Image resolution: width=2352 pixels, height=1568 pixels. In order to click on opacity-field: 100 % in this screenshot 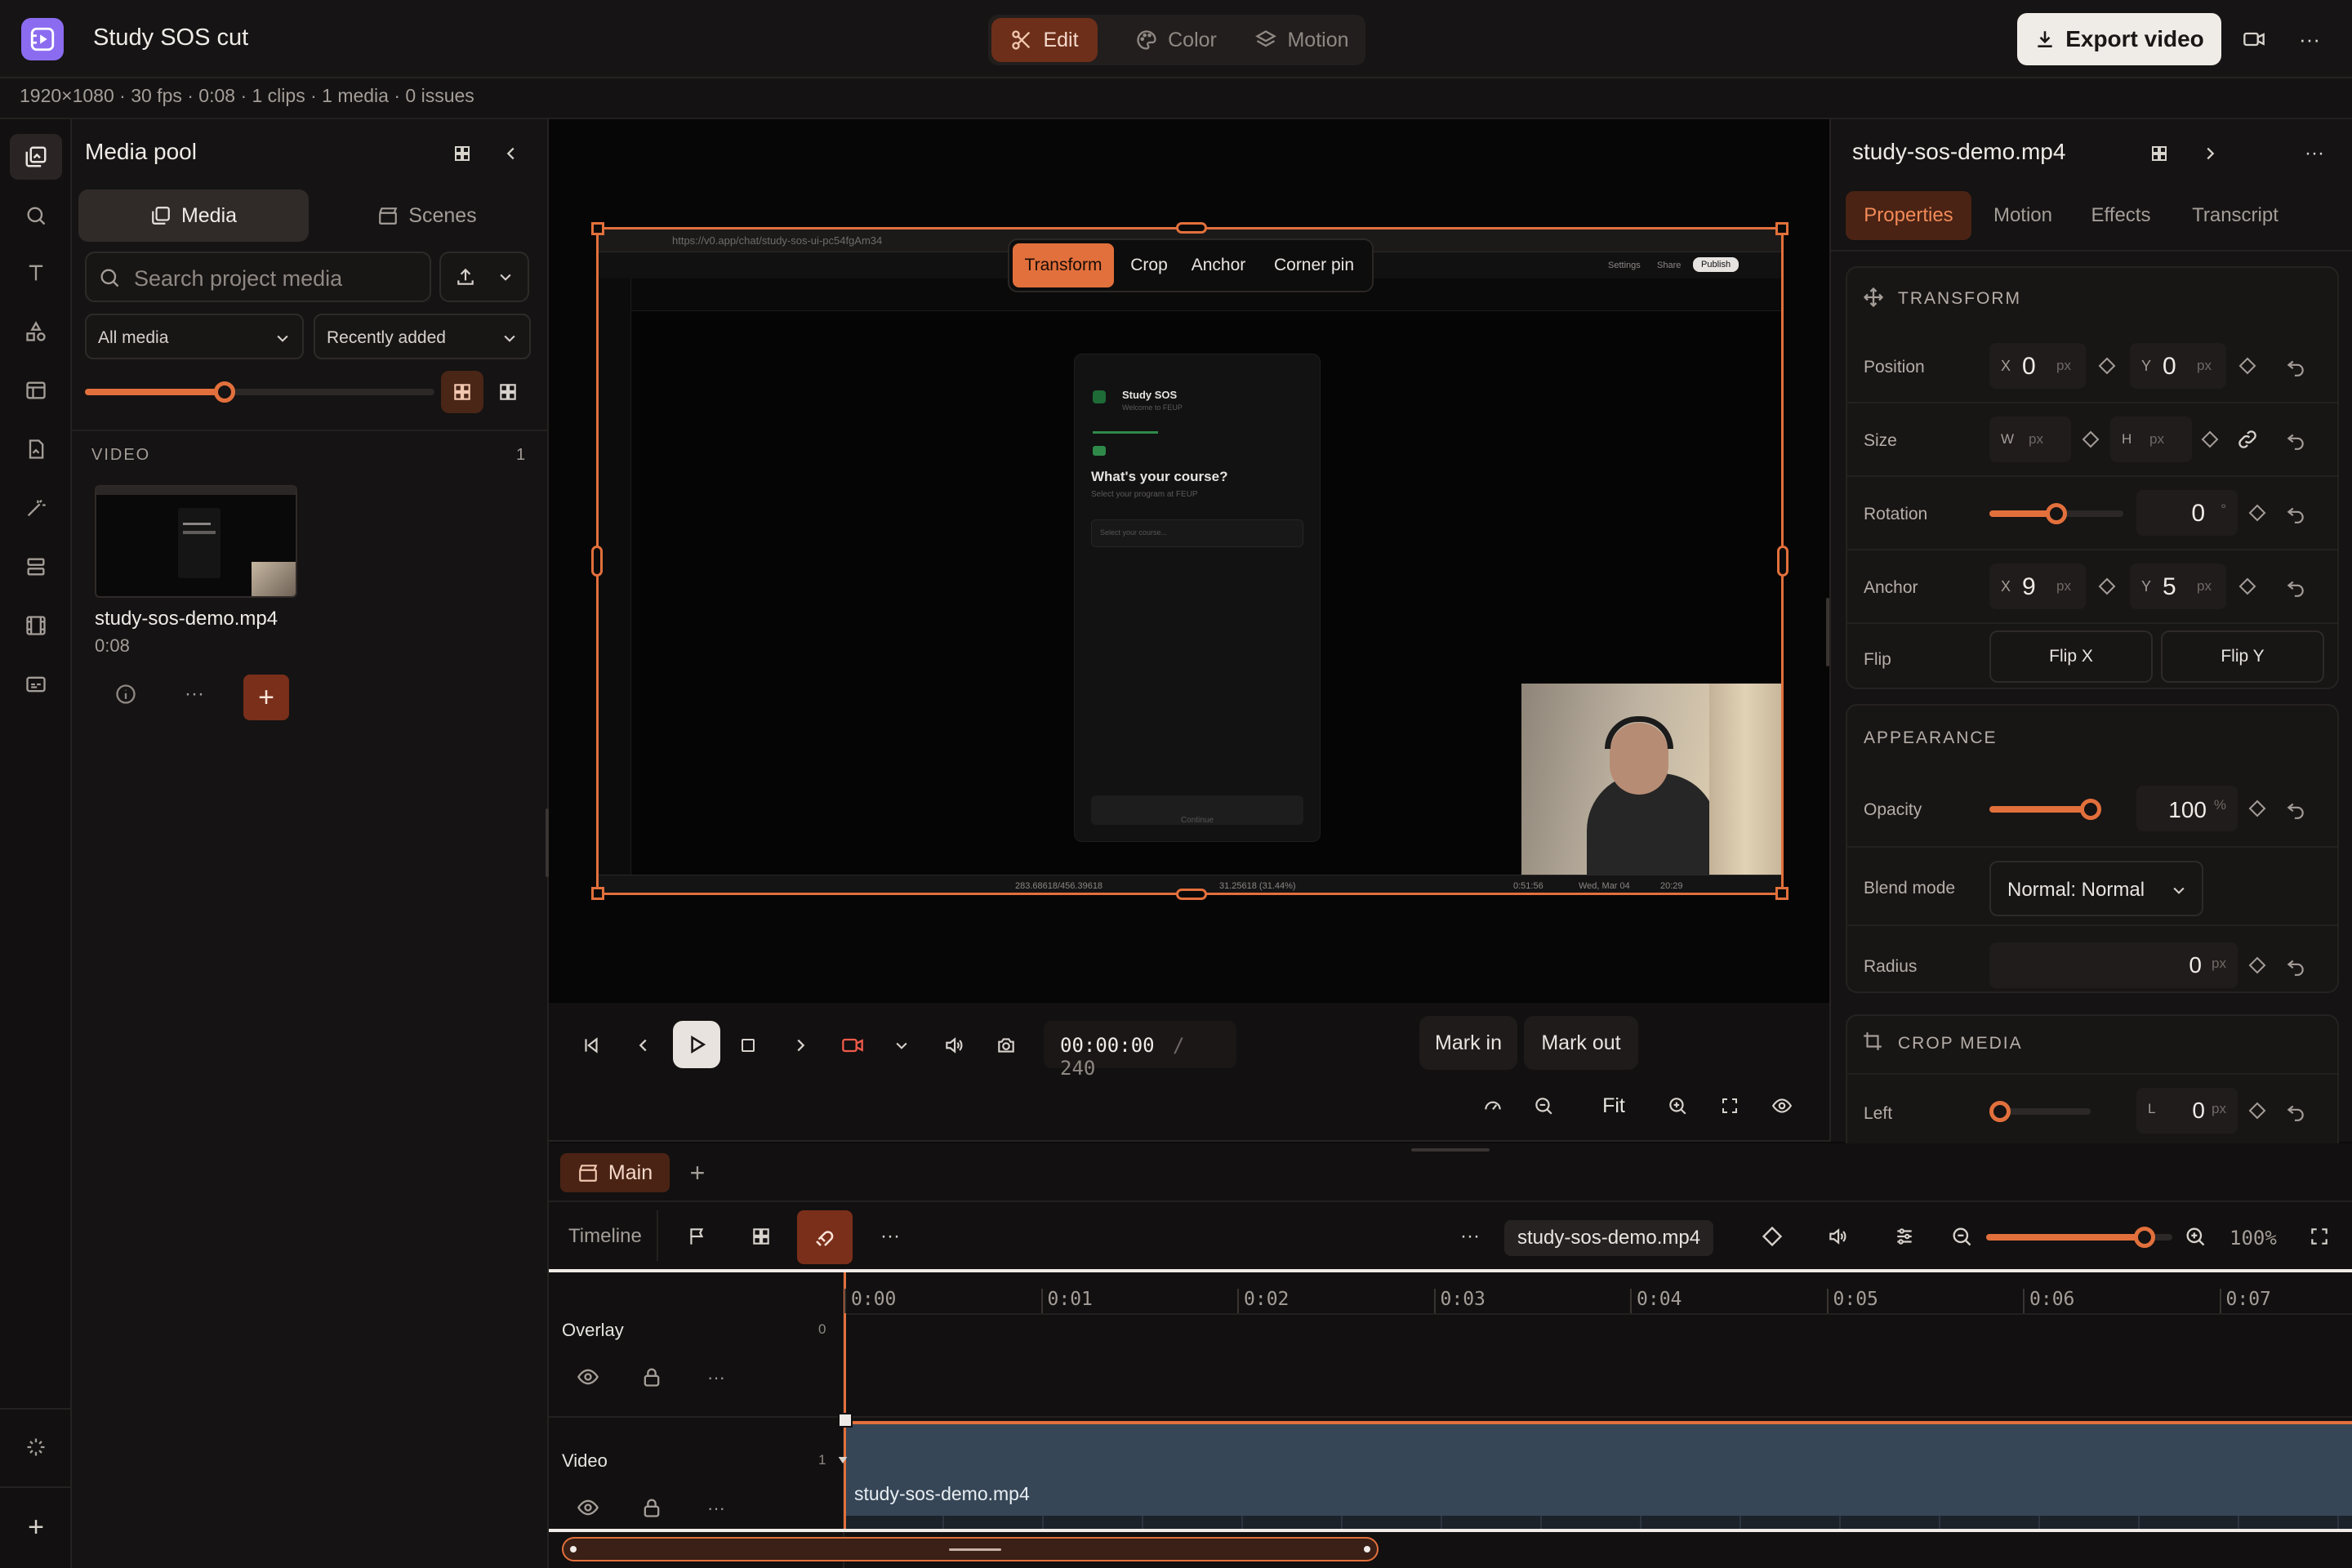, I will do `click(2187, 808)`.